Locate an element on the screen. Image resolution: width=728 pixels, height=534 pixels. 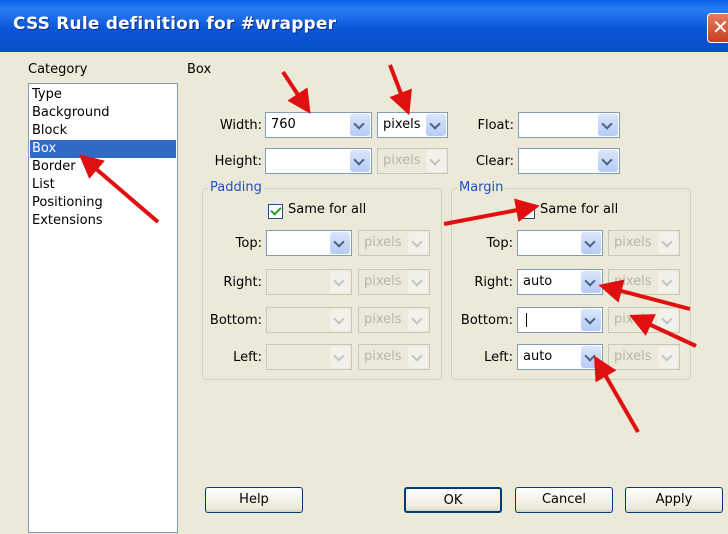
margin-legend: Margin is located at coordinates (481, 187).